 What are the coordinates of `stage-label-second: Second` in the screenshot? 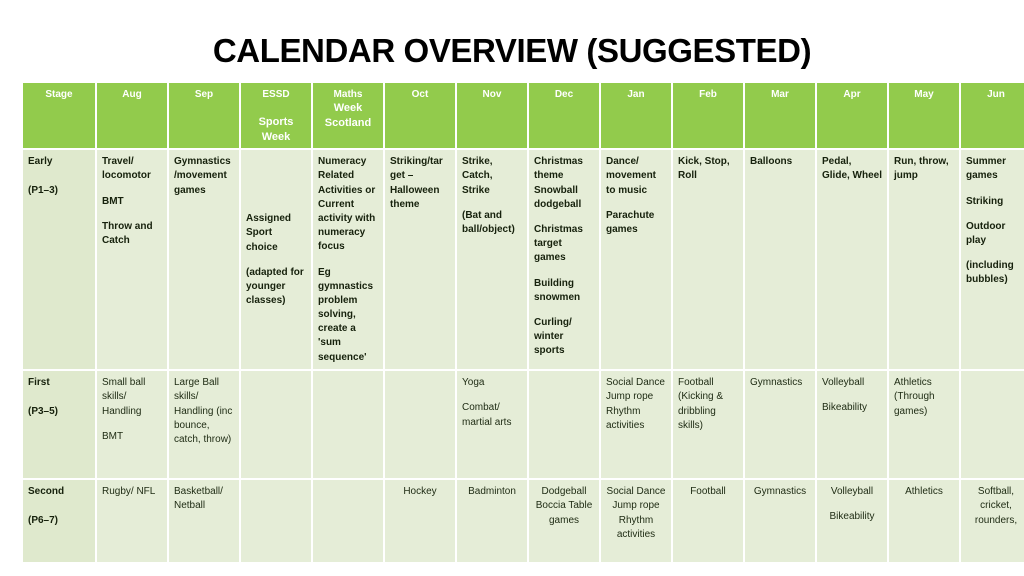 It's located at (46, 492).